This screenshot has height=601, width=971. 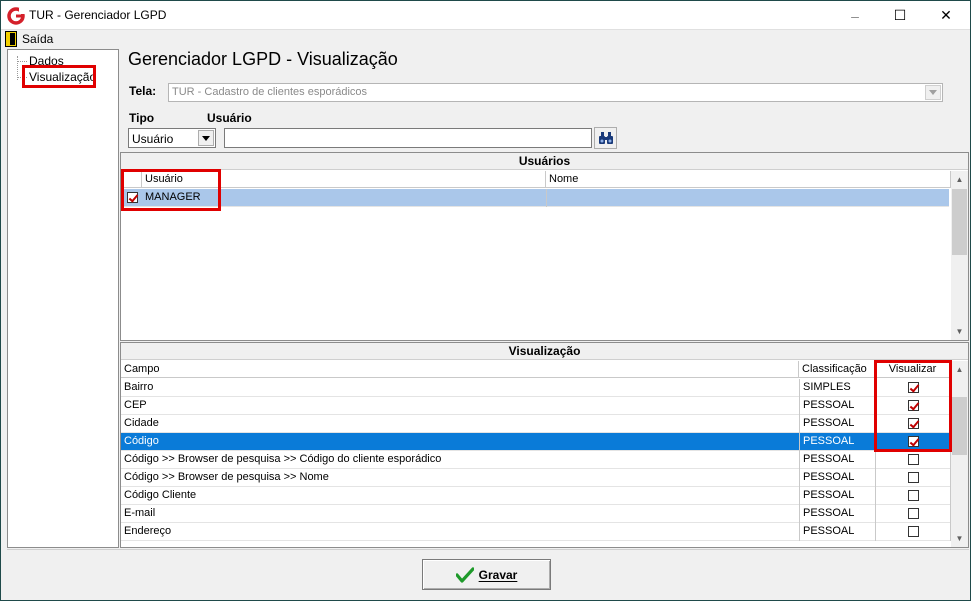 What do you see at coordinates (148, 531) in the screenshot?
I see `cell-campo: Endereço` at bounding box center [148, 531].